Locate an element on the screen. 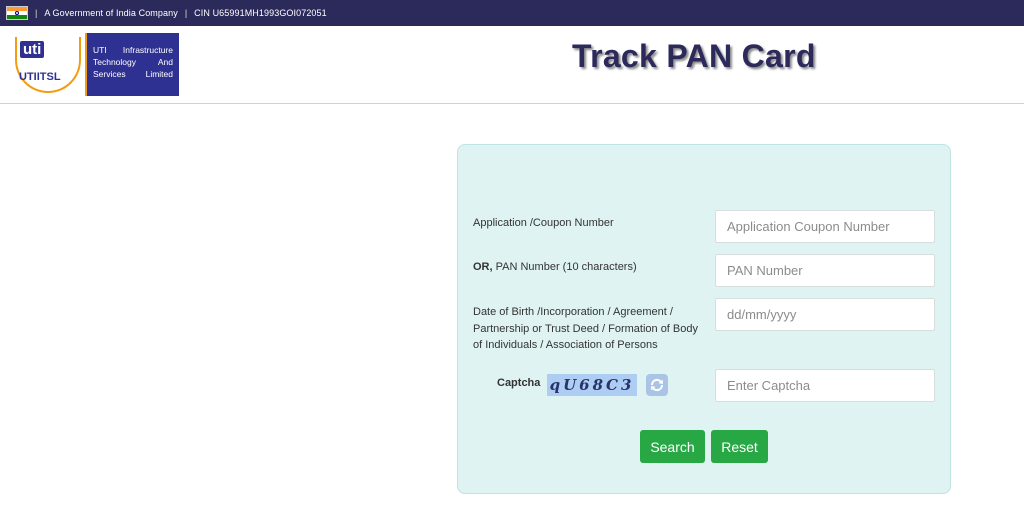 Image resolution: width=1024 pixels, height=529 pixels. pan-number-input is located at coordinates (825, 270).